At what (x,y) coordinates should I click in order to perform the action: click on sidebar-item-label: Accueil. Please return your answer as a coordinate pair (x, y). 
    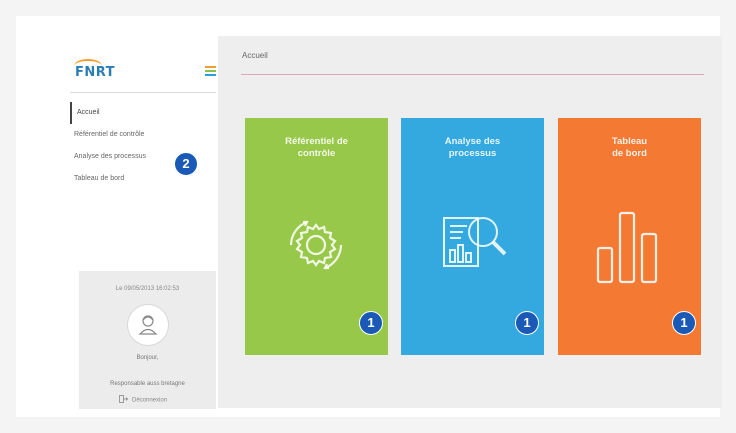
    Looking at the image, I should click on (88, 112).